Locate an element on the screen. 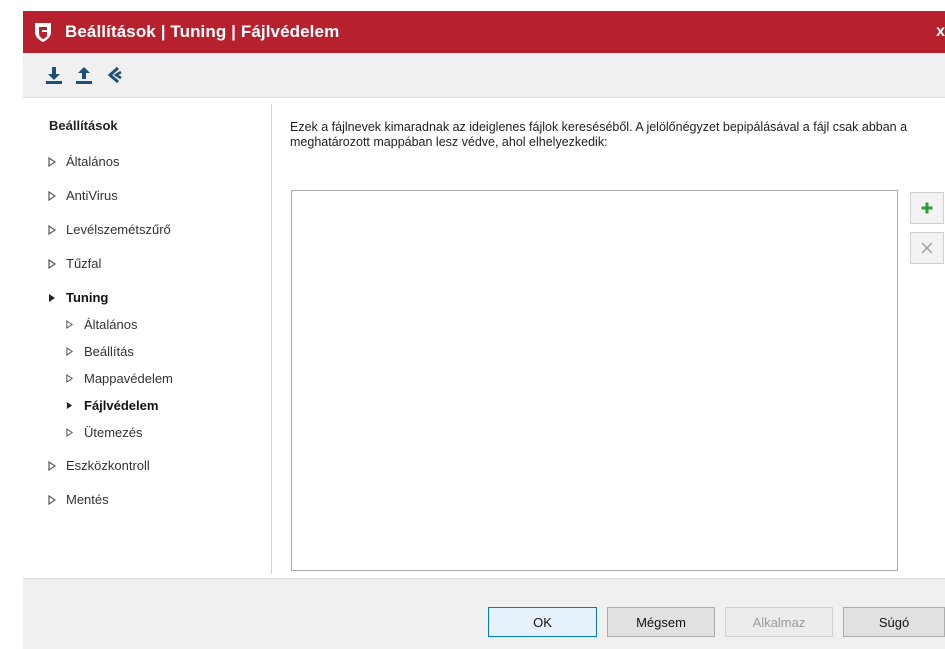 The image size is (945, 649). nav-item-label: Tuning is located at coordinates (87, 297).